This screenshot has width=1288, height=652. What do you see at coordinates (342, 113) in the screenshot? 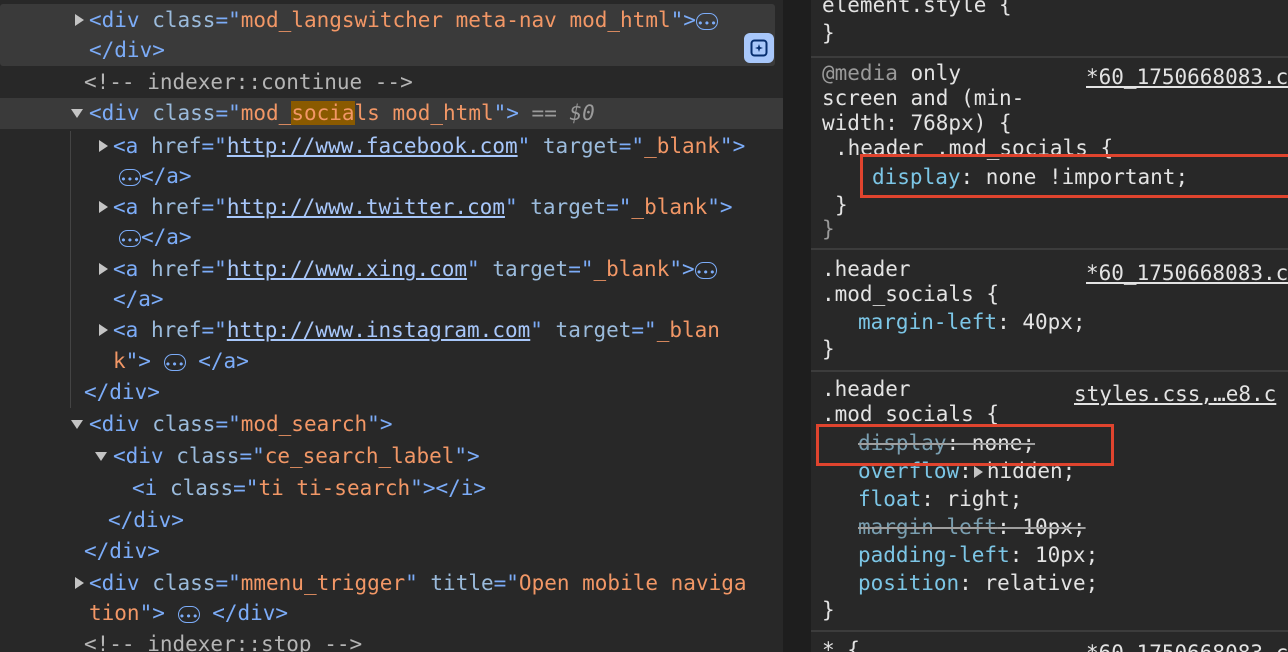
I see `dom-node-line: <div class="mod_socials mod_html"> == $0` at bounding box center [342, 113].